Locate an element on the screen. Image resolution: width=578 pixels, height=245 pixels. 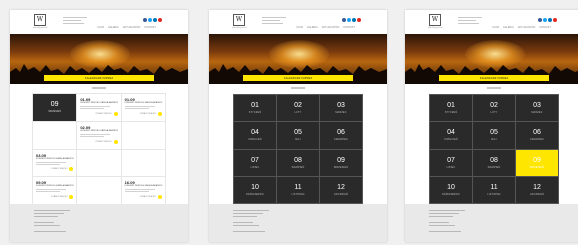
section-subtitle-placeholder is located at coordinates (99, 88).